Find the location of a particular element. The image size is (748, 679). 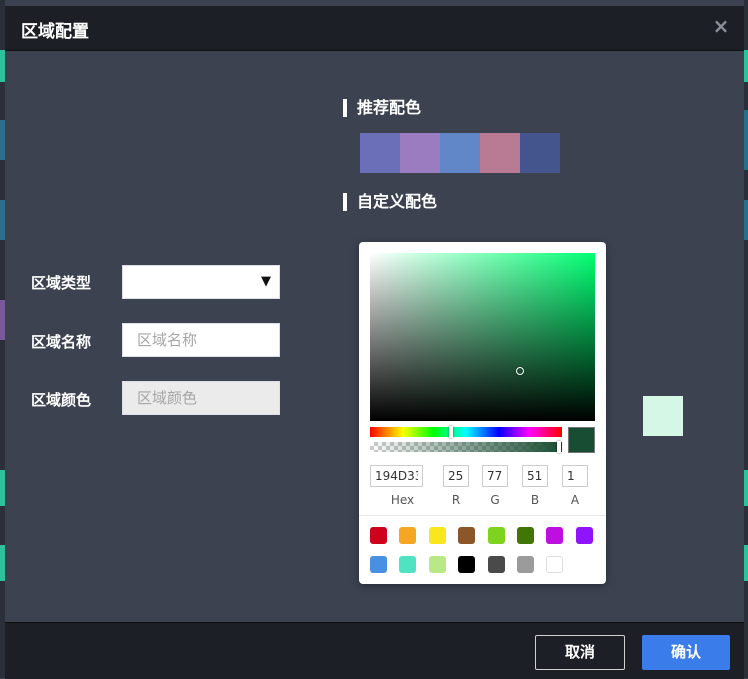

alpha-input is located at coordinates (575, 476).